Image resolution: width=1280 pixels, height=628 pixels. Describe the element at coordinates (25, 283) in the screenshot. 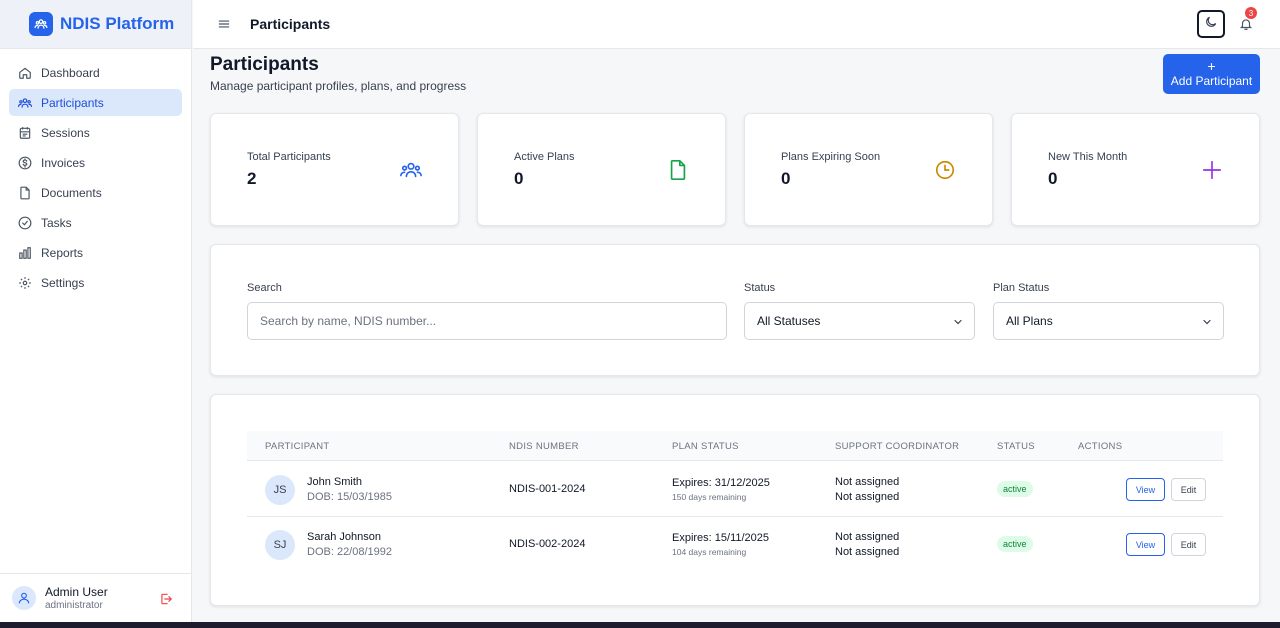

I see `gear-icon` at that location.